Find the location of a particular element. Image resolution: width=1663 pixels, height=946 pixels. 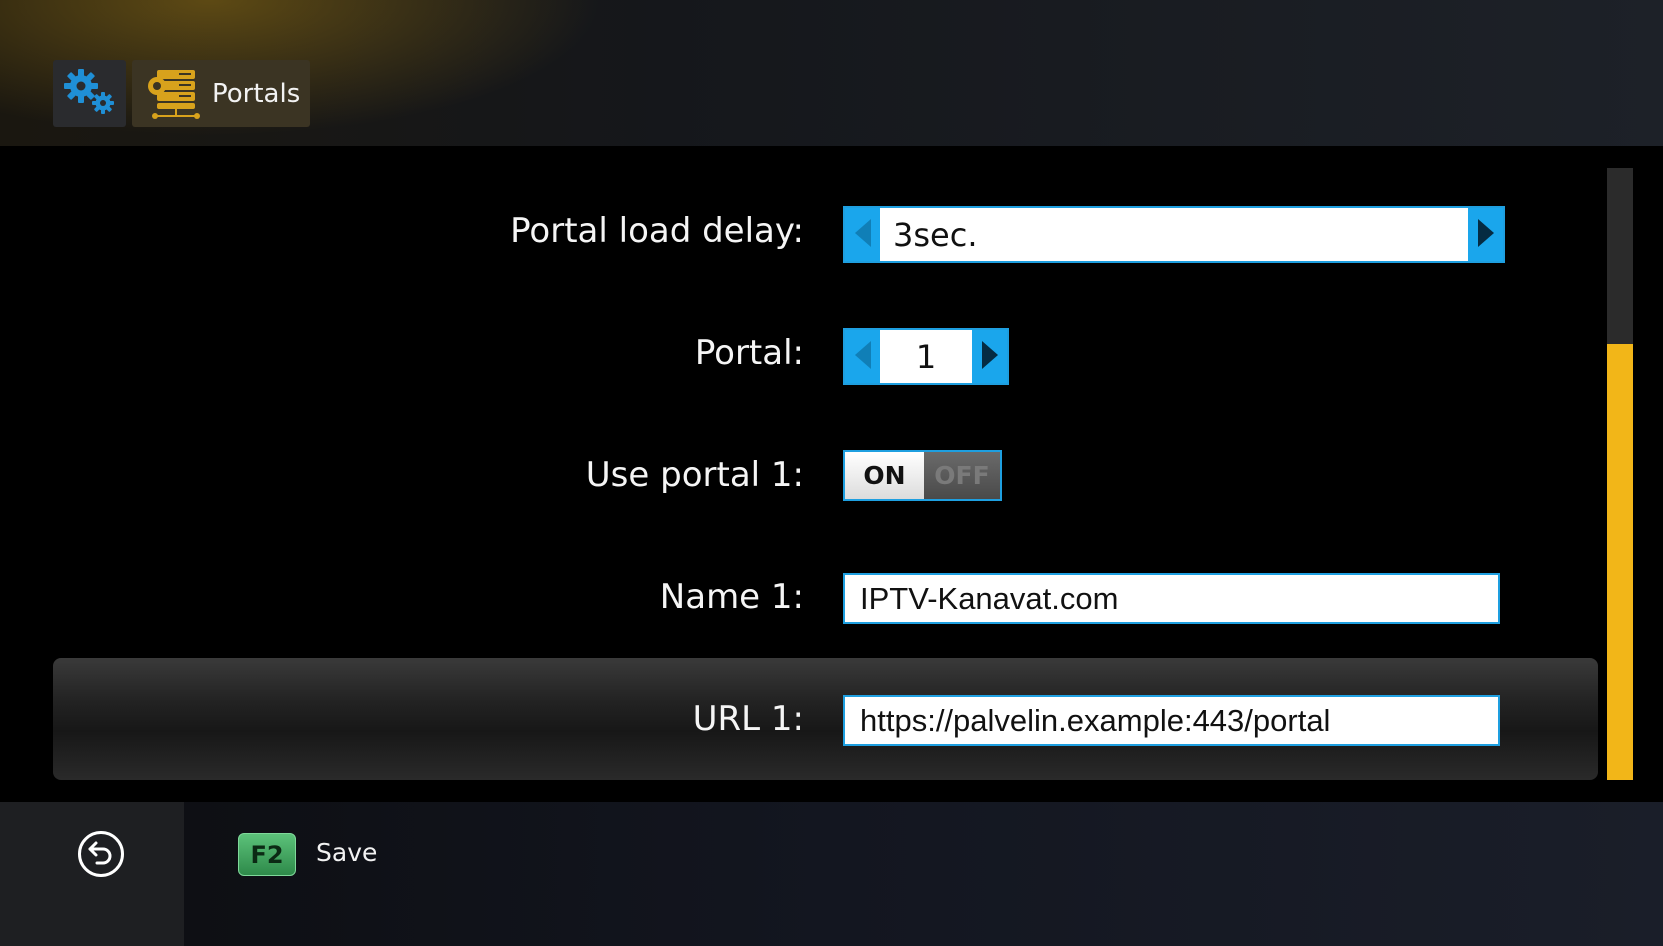

name-label: Name 1: is located at coordinates (731, 597).